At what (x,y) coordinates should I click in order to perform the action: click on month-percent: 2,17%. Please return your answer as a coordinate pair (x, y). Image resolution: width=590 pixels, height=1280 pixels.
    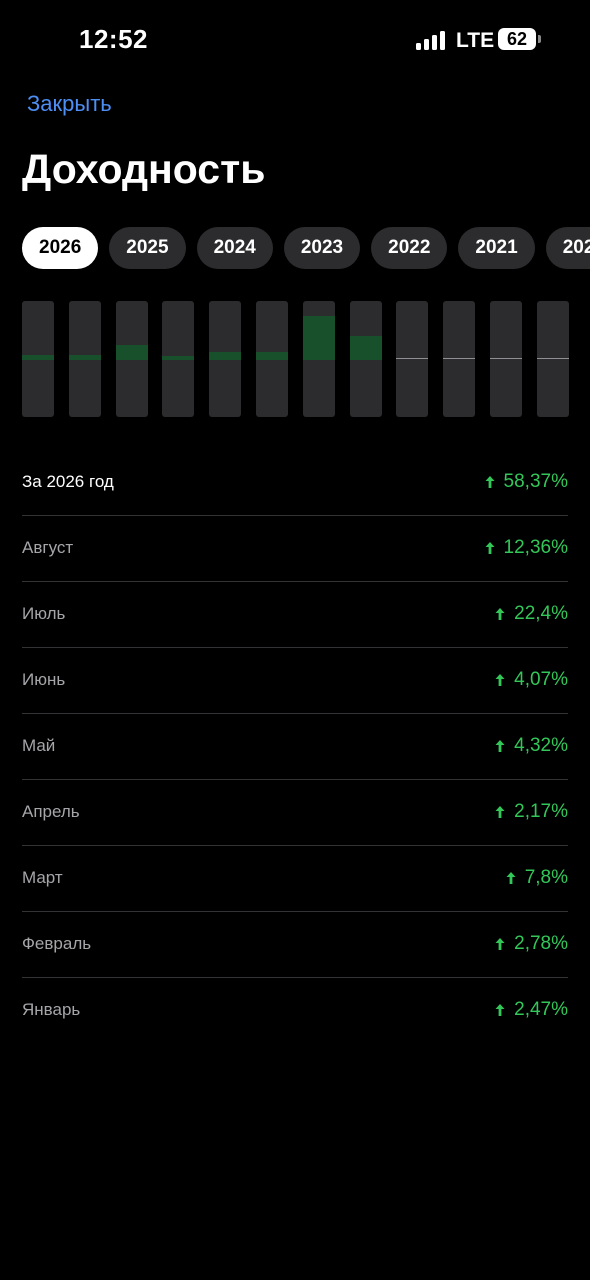
    Looking at the image, I should click on (541, 811).